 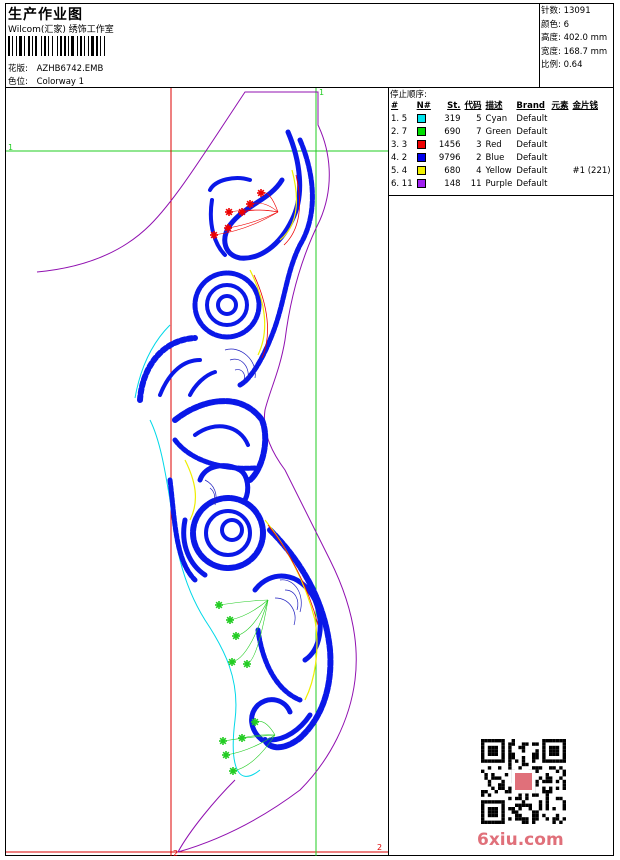 What do you see at coordinates (321, 92) in the screenshot?
I see `guide-label-top: 1` at bounding box center [321, 92].